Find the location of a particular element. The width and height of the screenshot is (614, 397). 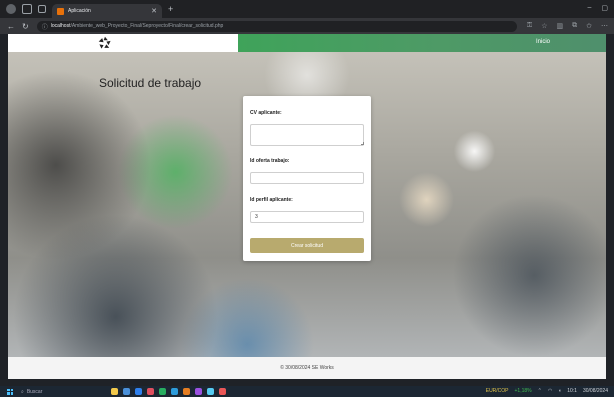

oferta-input is located at coordinates (307, 178).